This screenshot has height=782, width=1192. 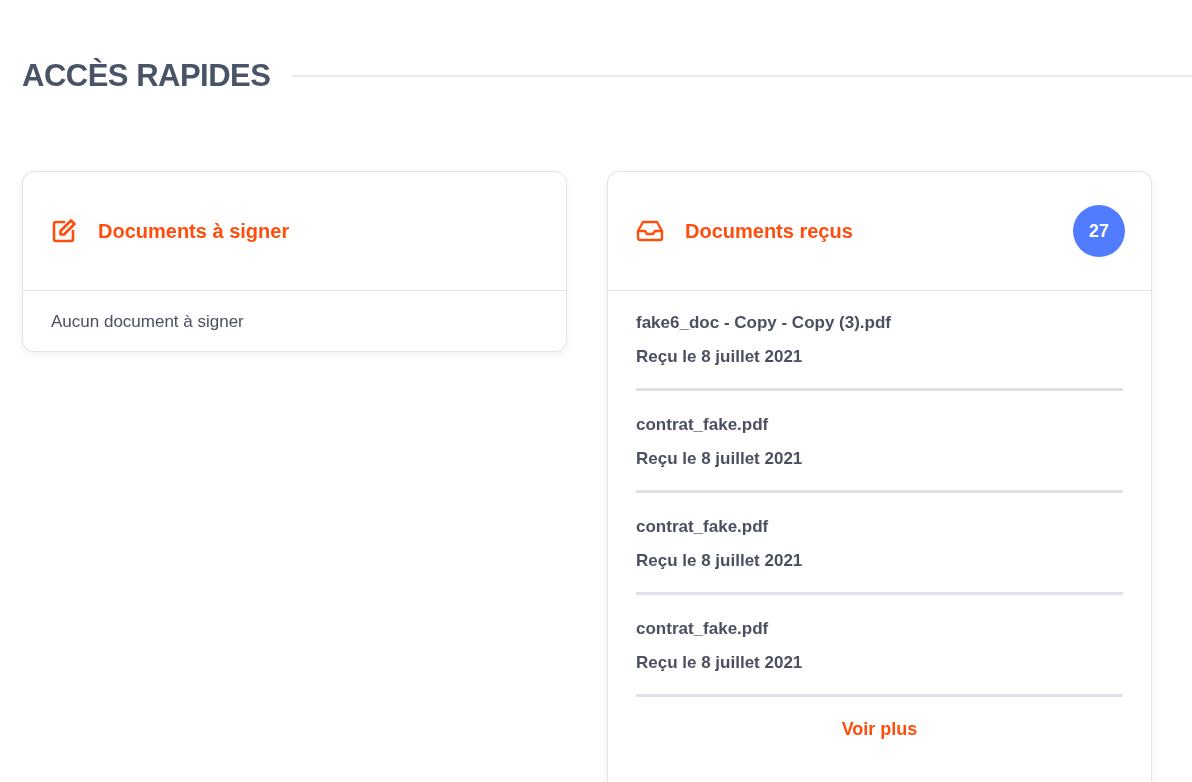 What do you see at coordinates (64, 231) in the screenshot?
I see `edit-icon` at bounding box center [64, 231].